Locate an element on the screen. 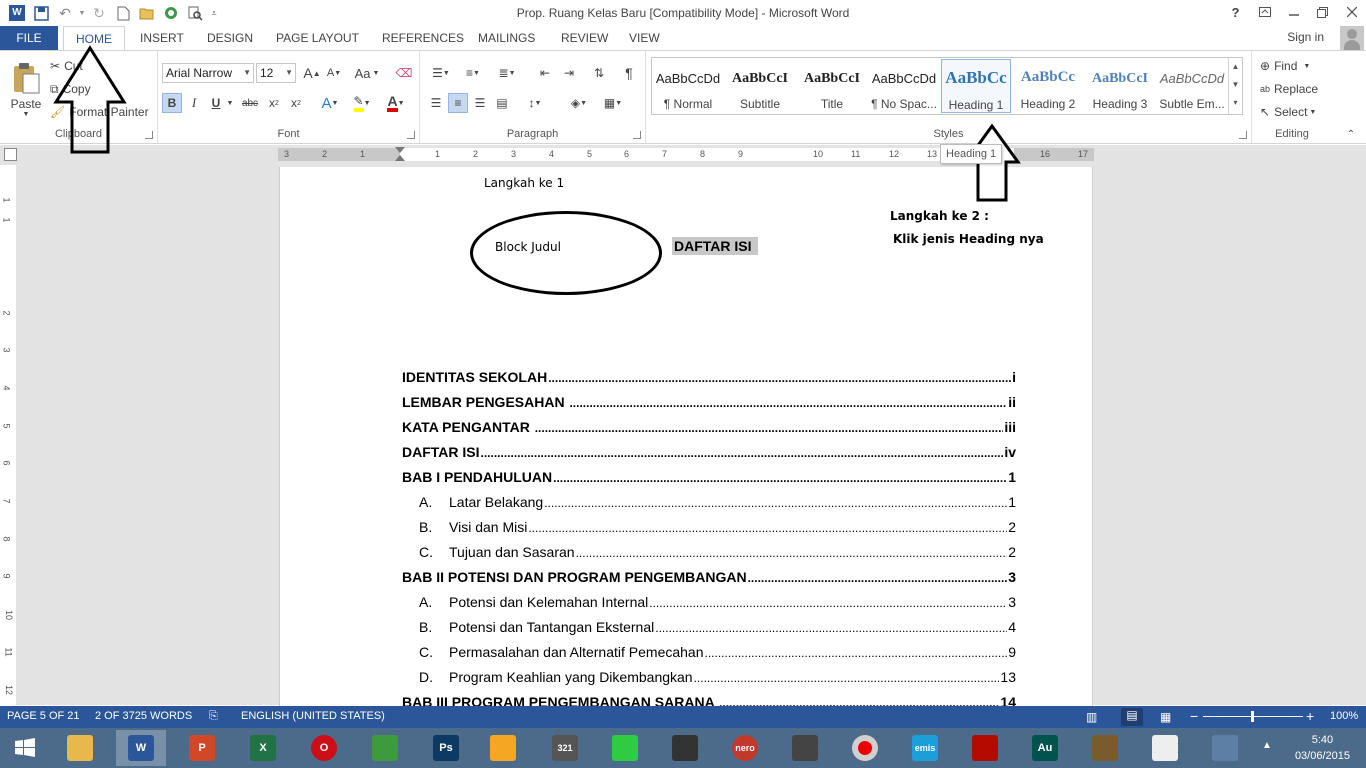 This screenshot has height=768, width=1366. emis-app-icon: emis is located at coordinates (925, 748).